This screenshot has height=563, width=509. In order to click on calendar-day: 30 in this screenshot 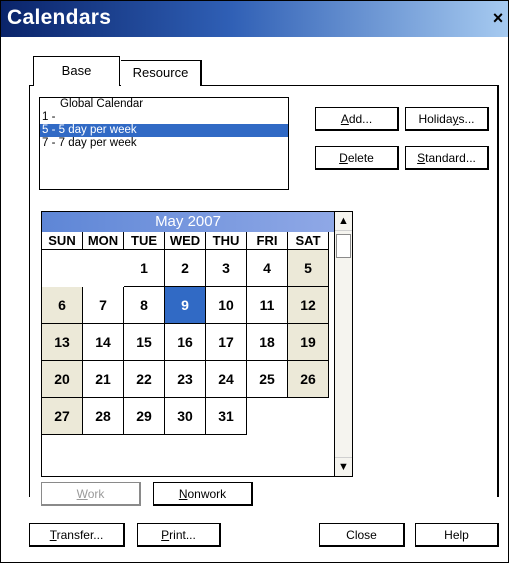, I will do `click(185, 416)`.